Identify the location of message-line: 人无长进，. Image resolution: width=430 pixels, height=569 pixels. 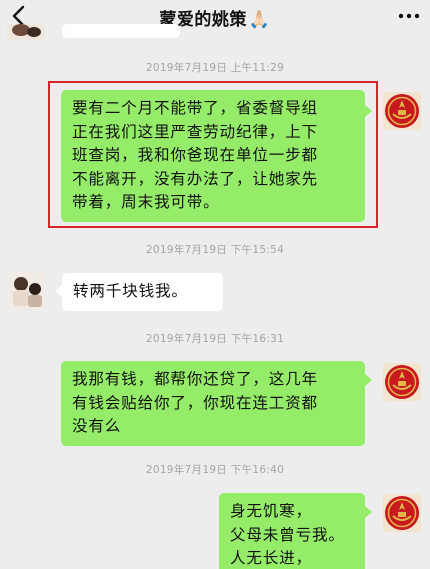
(271, 558).